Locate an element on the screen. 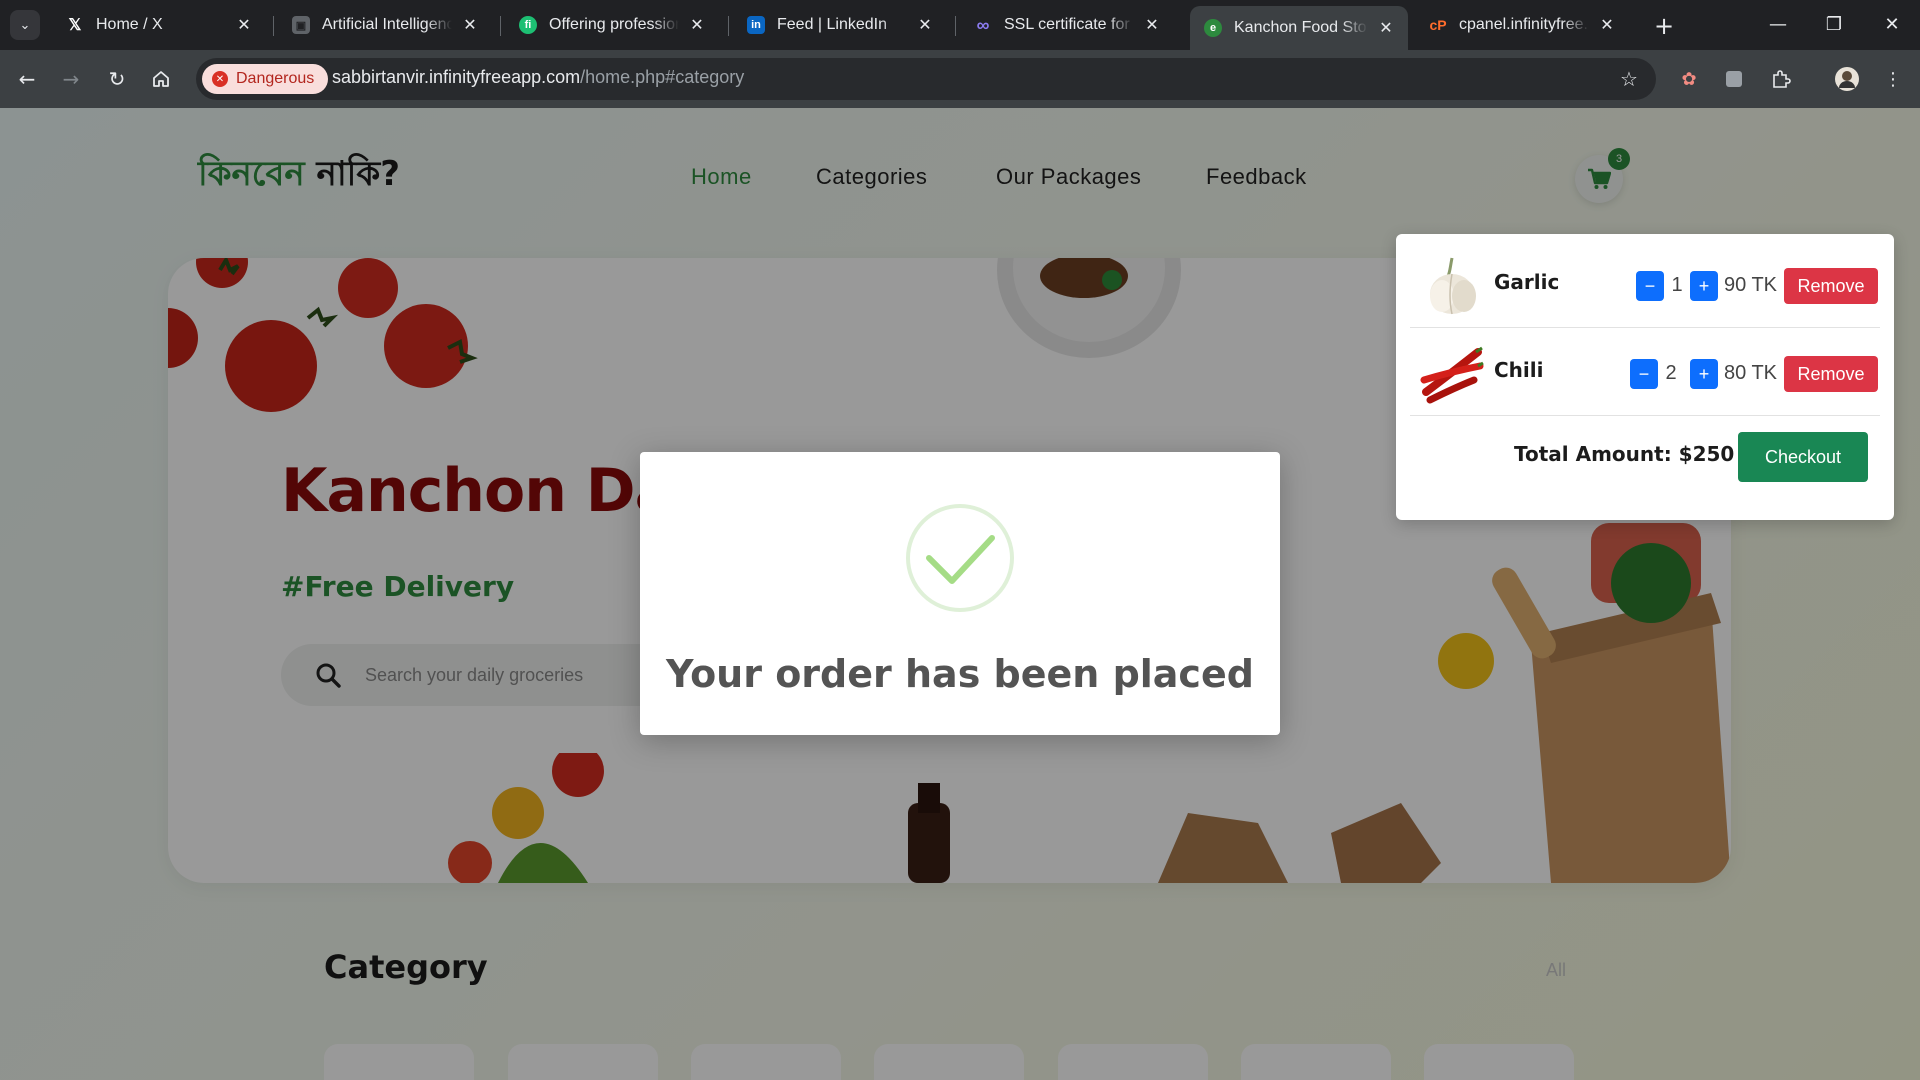 This screenshot has width=1920, height=1080. bookmark-star-icon: ☆ is located at coordinates (1629, 79).